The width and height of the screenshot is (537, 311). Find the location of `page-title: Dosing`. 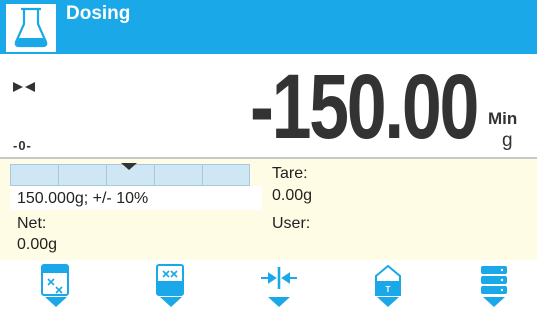

page-title: Dosing is located at coordinates (98, 13).